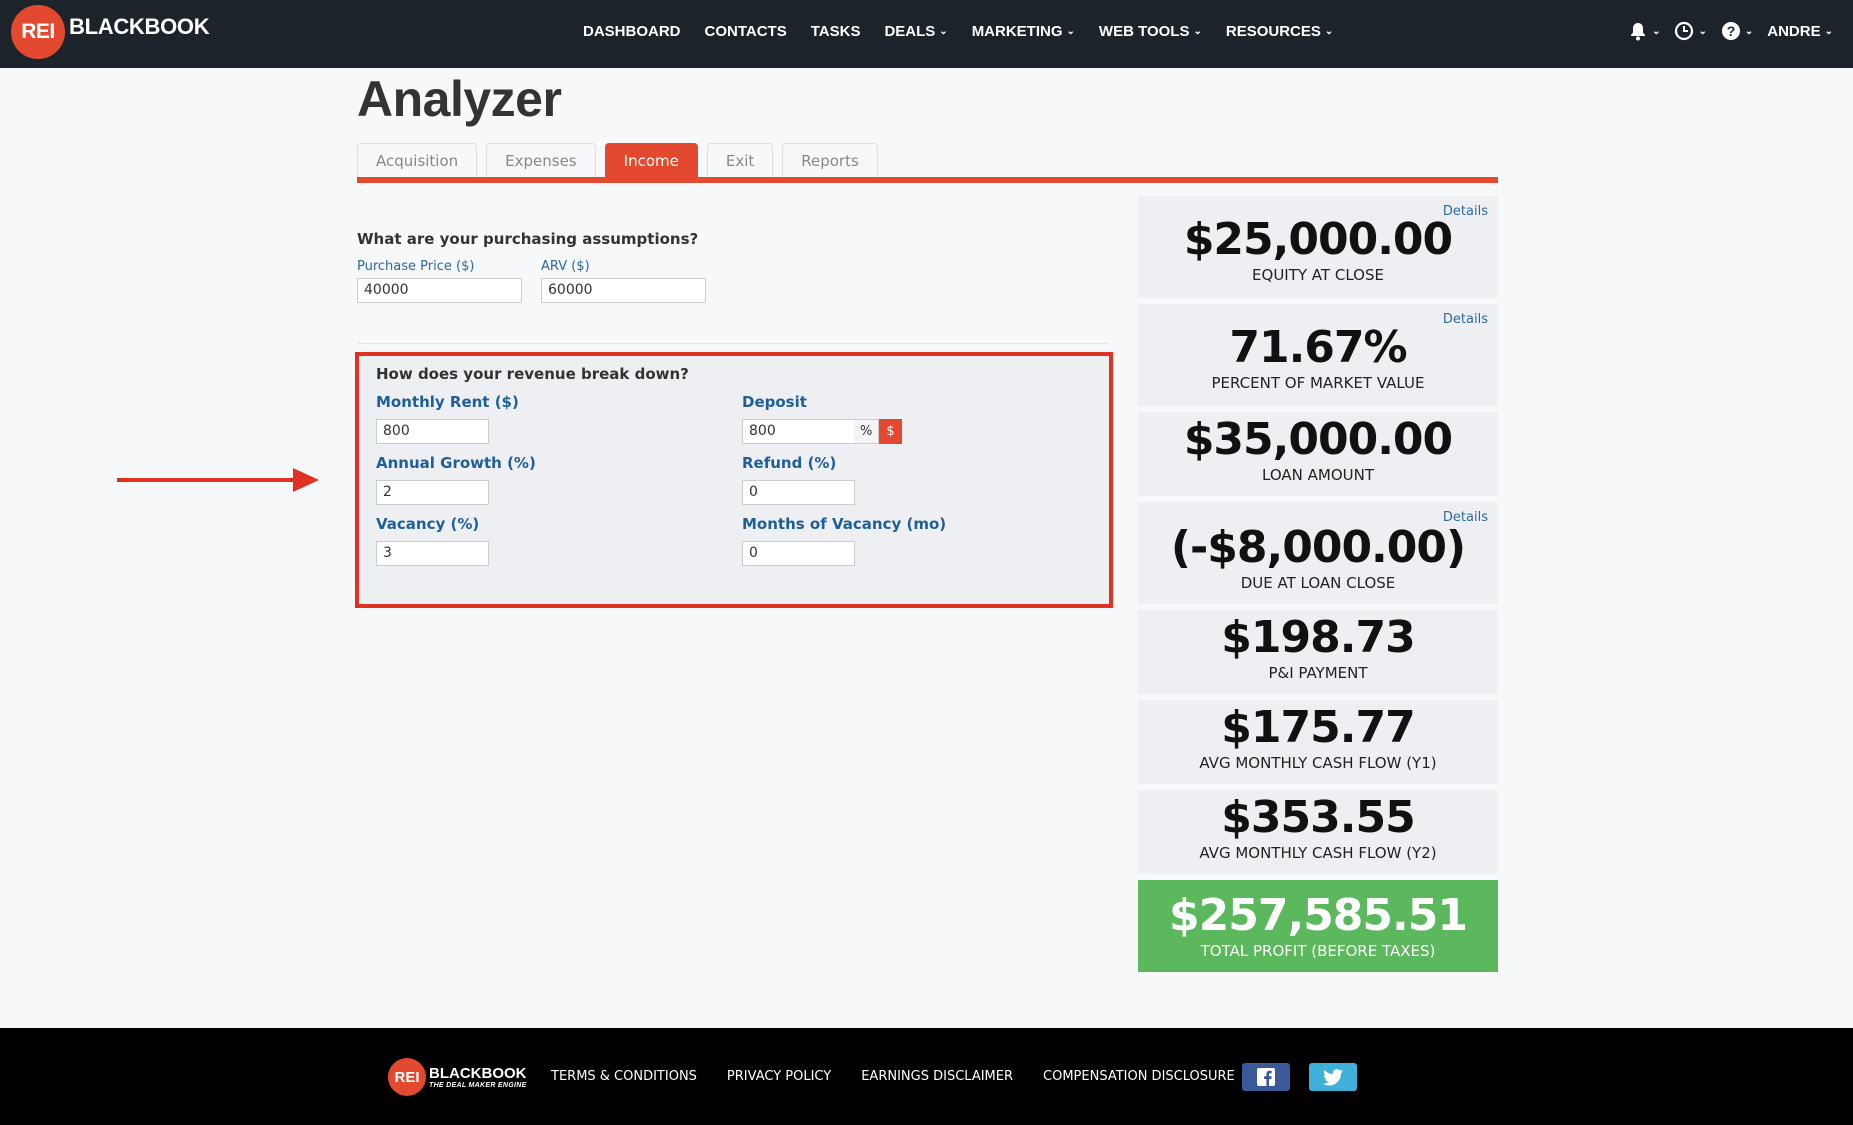  What do you see at coordinates (407, 1077) in the screenshot?
I see `footer-logo-mark: REI` at bounding box center [407, 1077].